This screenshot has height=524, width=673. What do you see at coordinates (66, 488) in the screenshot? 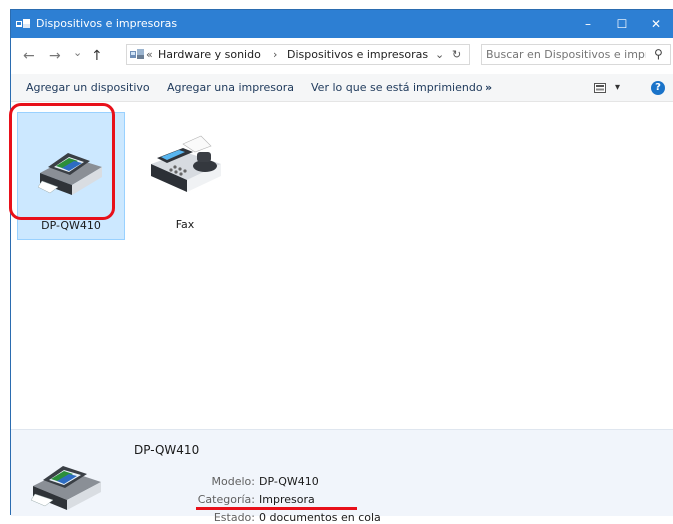
I see `printer-icon` at bounding box center [66, 488].